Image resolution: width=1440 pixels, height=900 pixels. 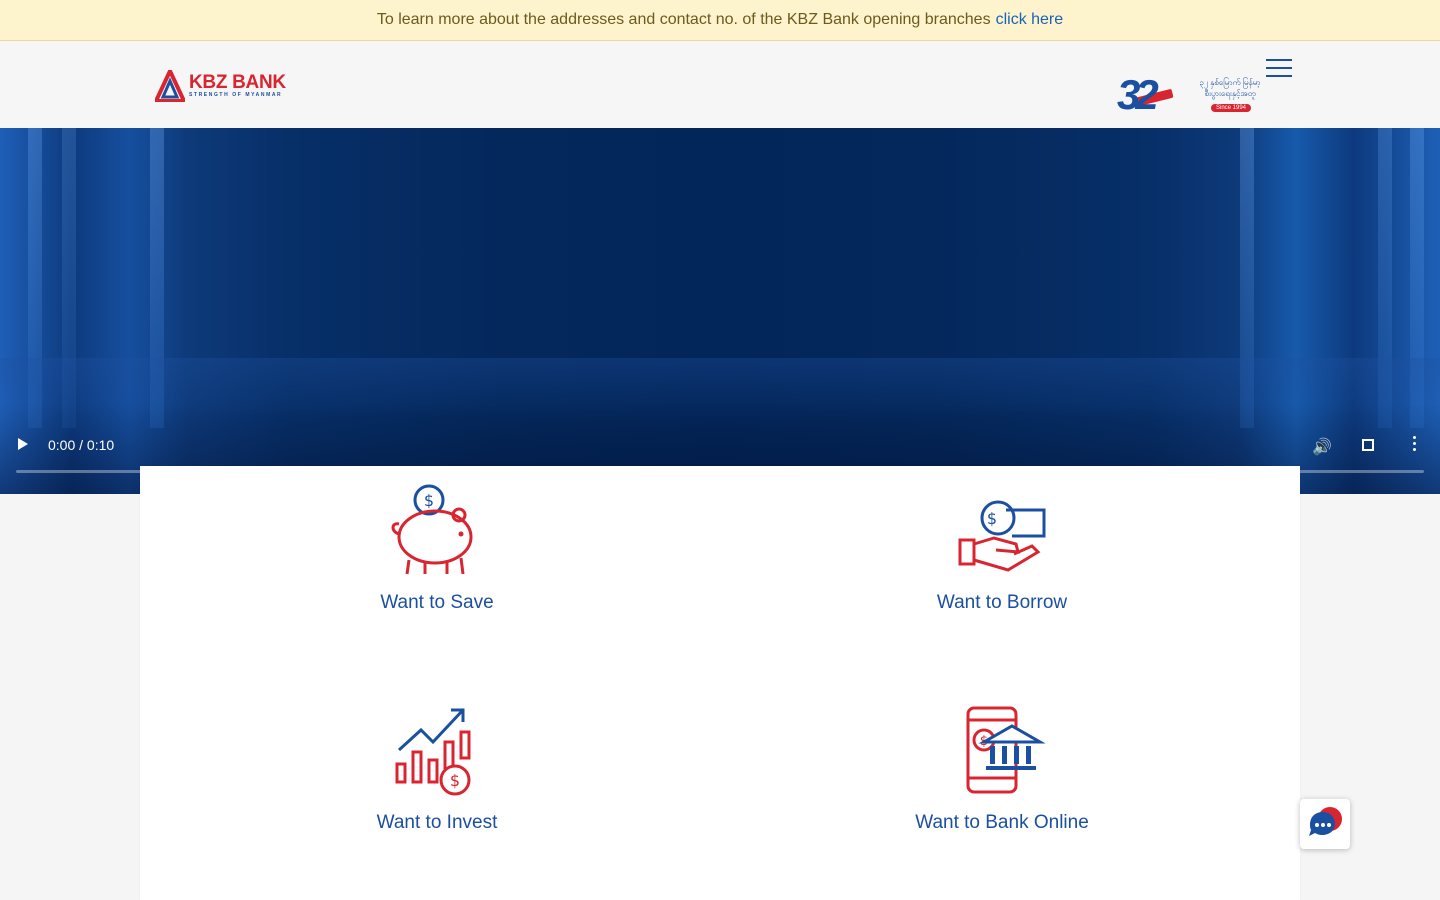 I want to click on mobile-banking-icon: $, so click(x=1006, y=750).